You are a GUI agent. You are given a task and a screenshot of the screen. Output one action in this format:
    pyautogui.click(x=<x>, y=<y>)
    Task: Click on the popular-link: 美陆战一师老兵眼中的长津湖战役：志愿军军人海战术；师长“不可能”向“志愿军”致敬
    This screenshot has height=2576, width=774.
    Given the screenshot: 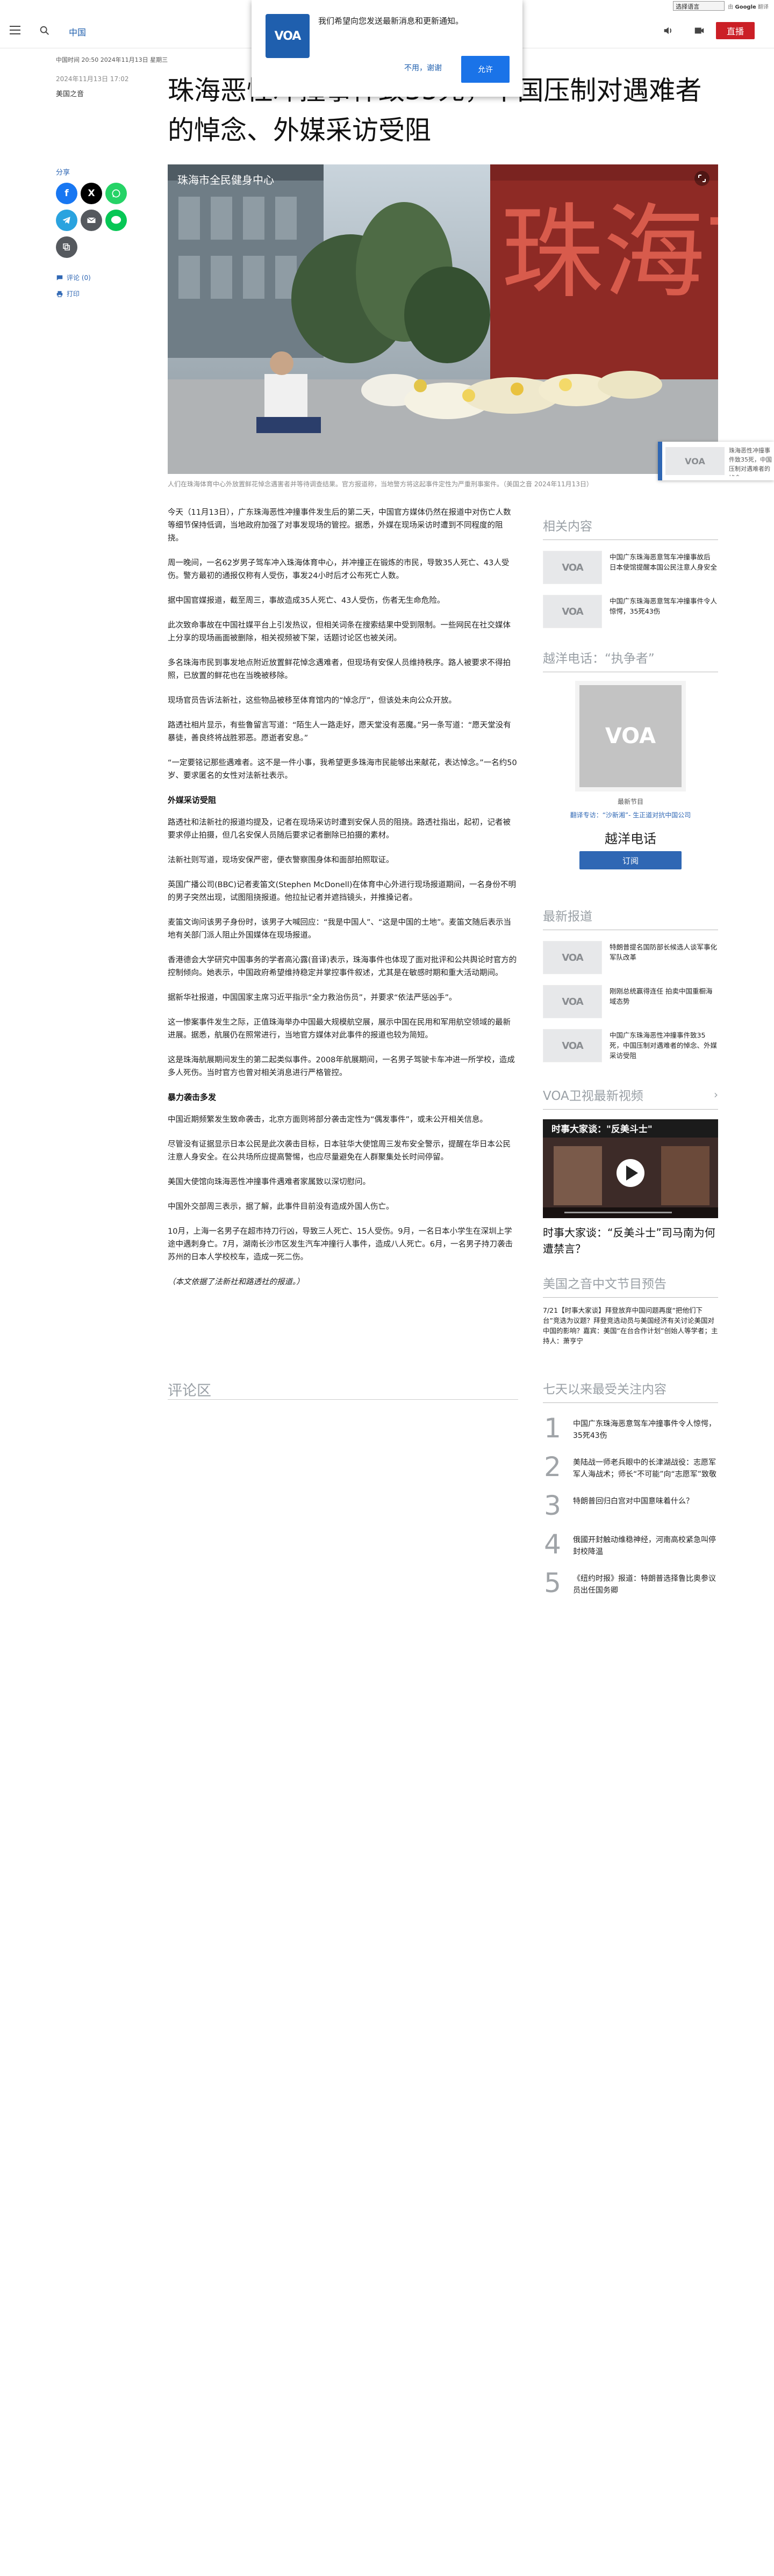 What is the action you would take?
    pyautogui.click(x=645, y=1467)
    